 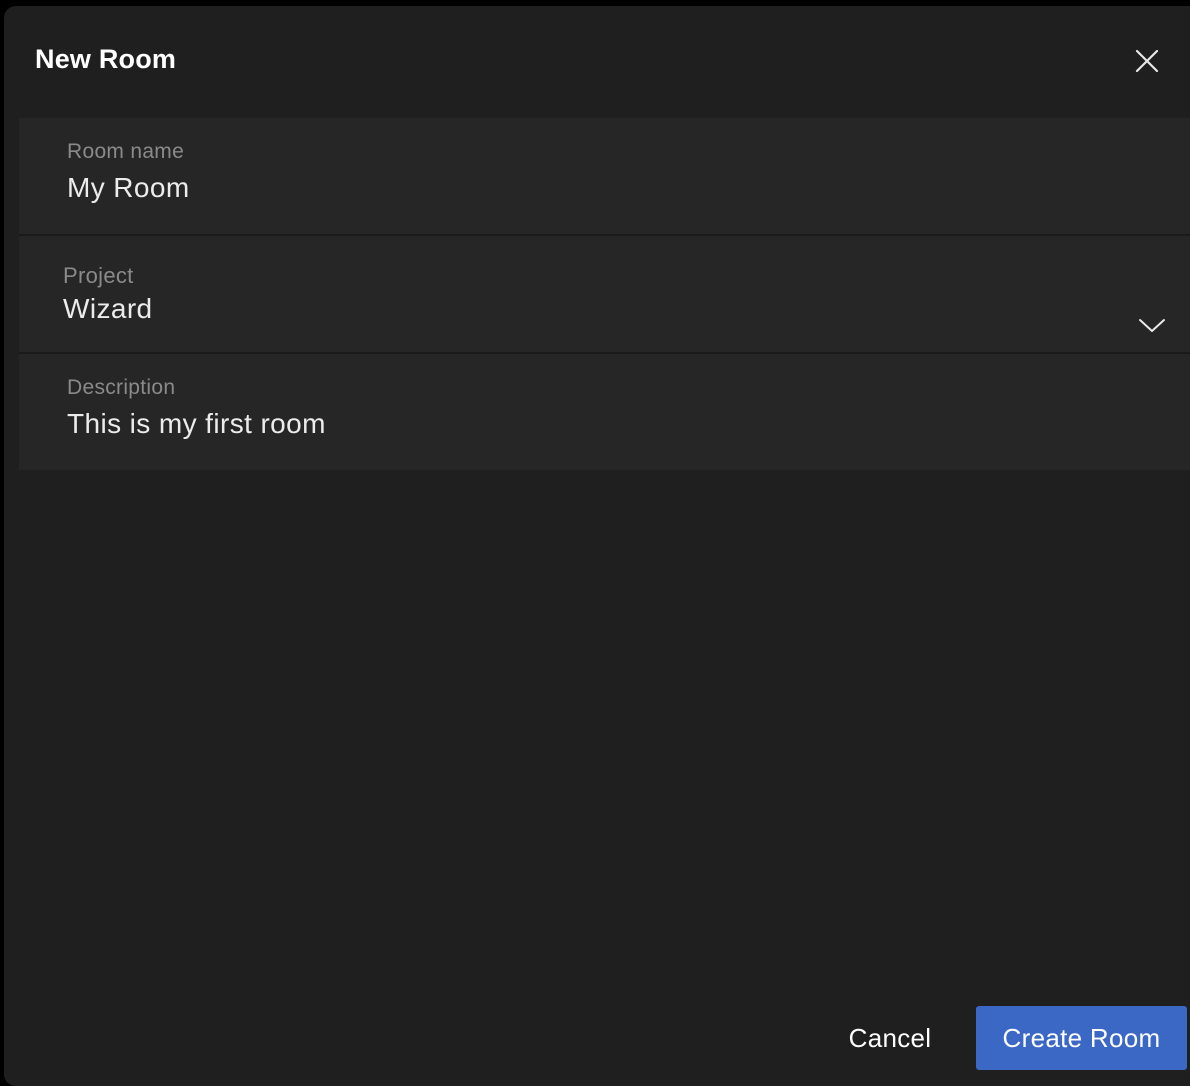 I want to click on dialog-title: New Room, so click(x=106, y=59).